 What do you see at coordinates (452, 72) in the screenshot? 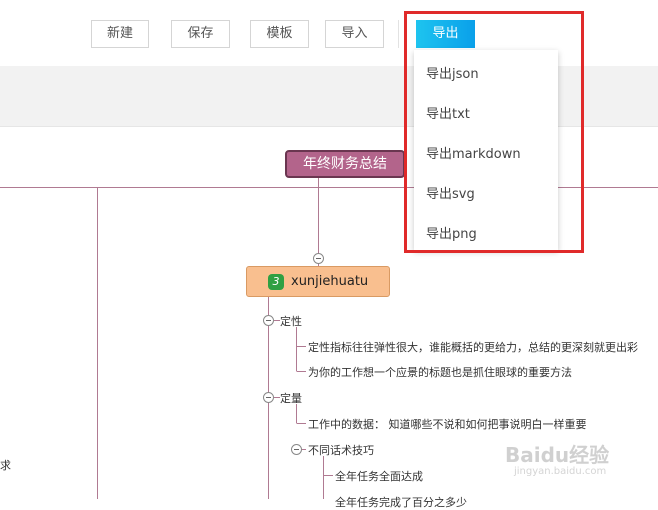
I see `menu-item-export-json: 导出json` at bounding box center [452, 72].